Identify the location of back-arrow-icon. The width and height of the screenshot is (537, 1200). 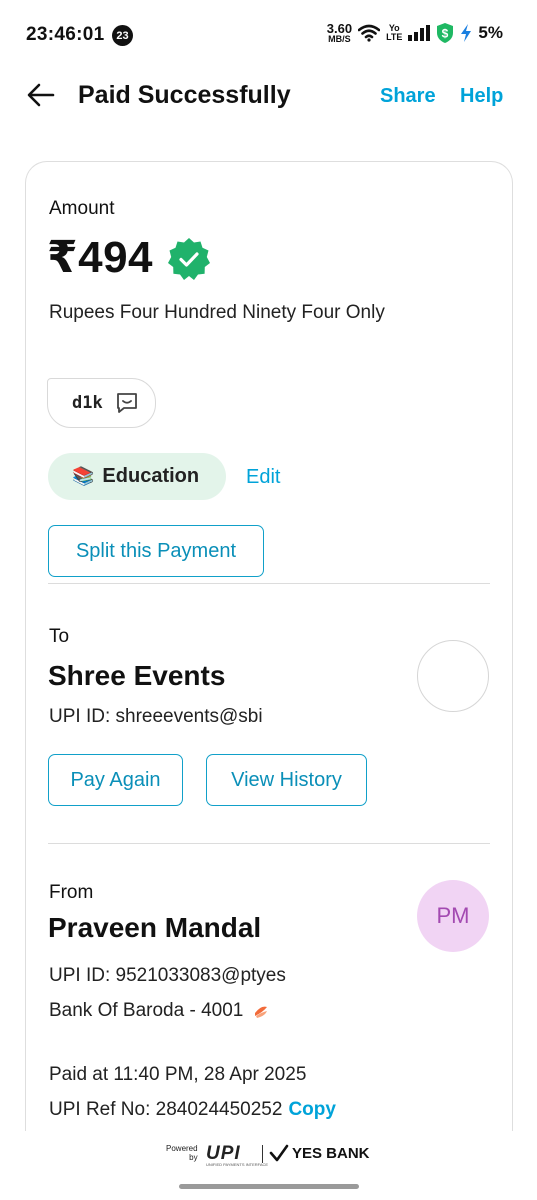
(41, 95).